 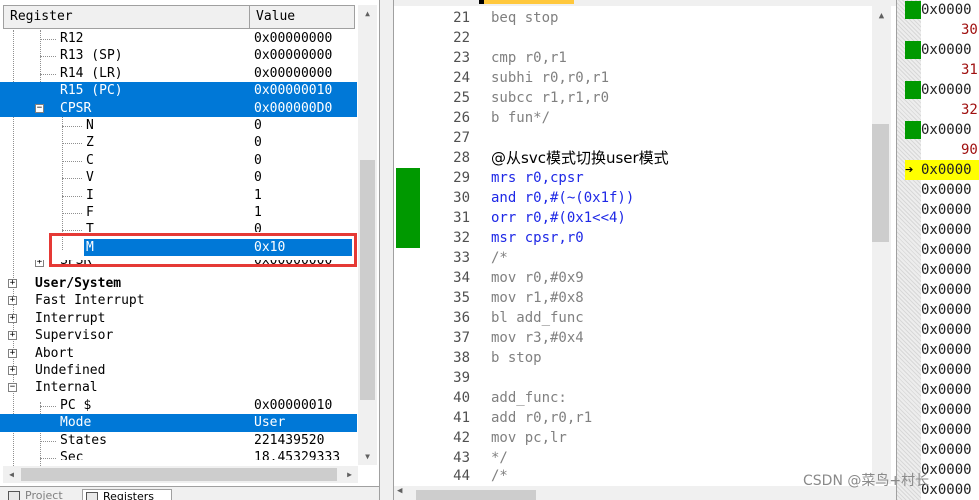 I want to click on tab-project: Project, so click(x=41, y=494).